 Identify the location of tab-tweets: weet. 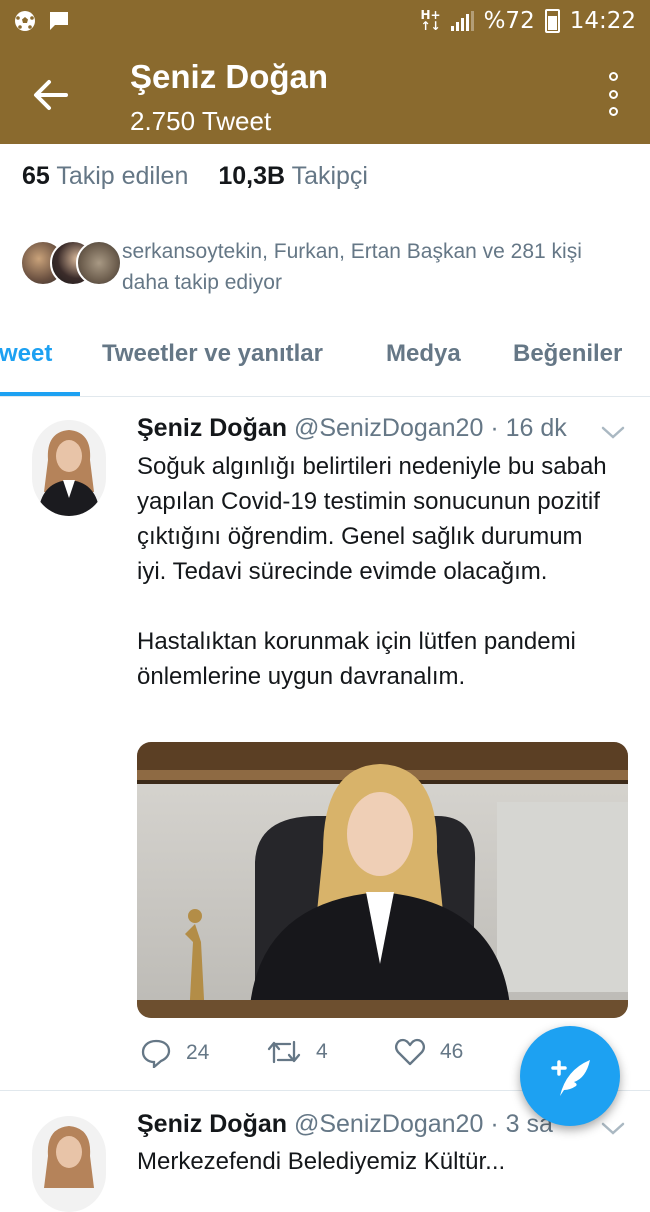
(26, 354).